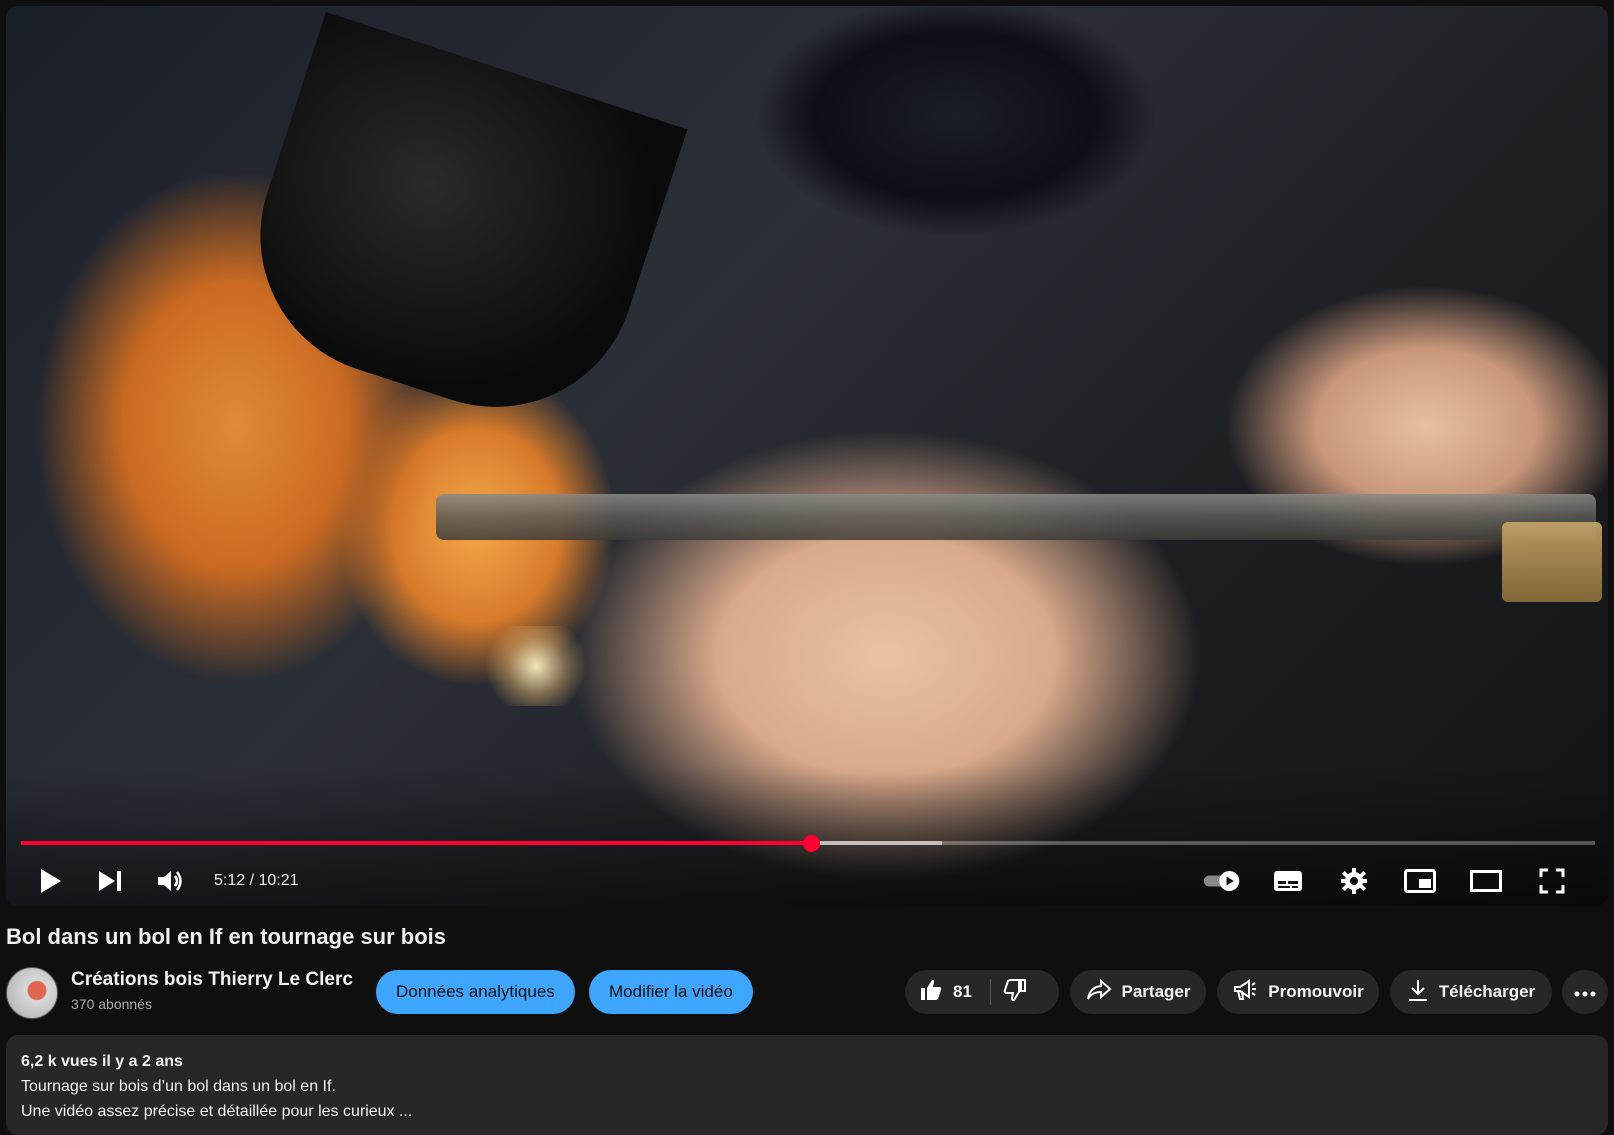 The image size is (1614, 1135). Describe the element at coordinates (1288, 881) in the screenshot. I see `subtitles-icon` at that location.